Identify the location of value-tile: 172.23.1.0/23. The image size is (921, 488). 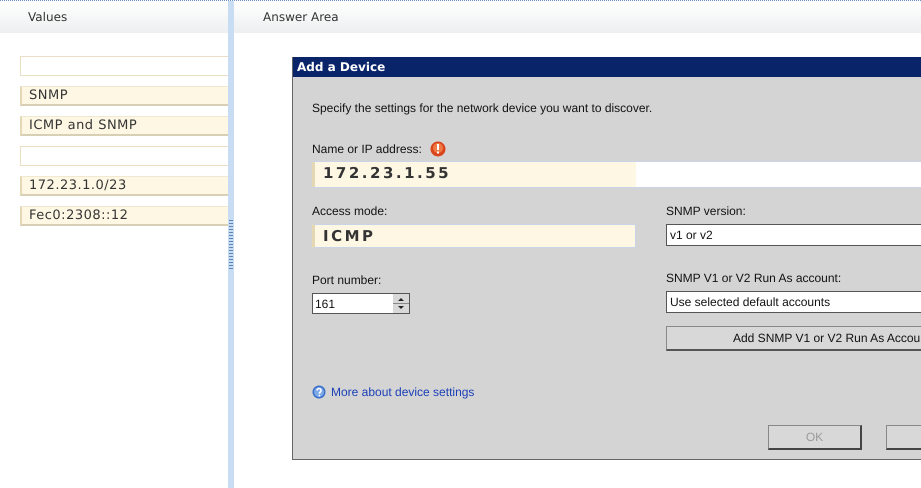
(124, 186).